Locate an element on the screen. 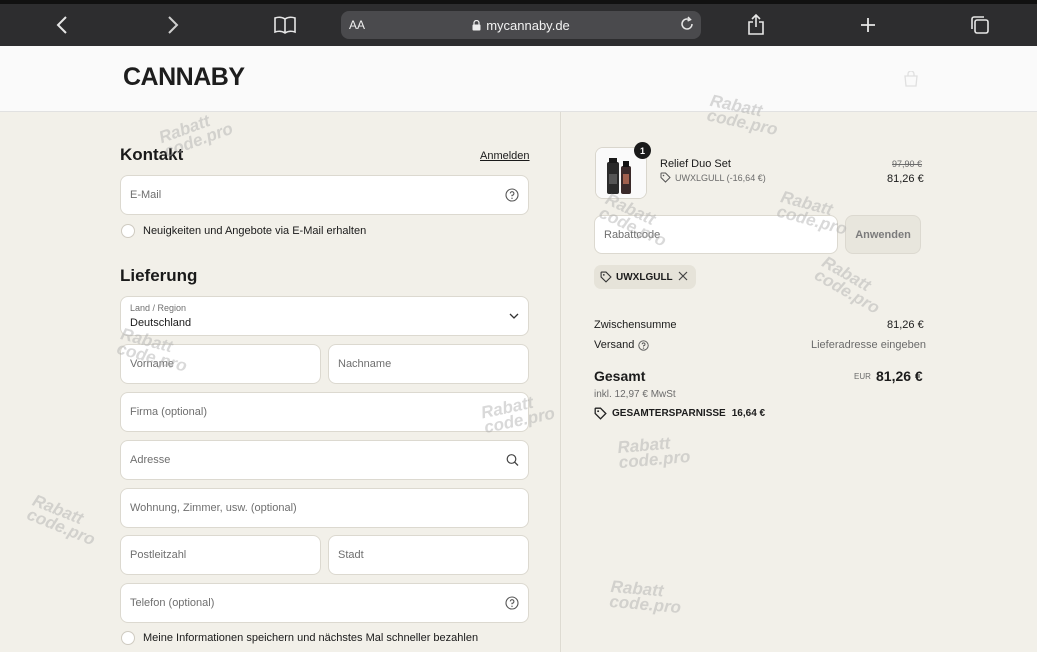 Image resolution: width=1037 pixels, height=652 pixels. address-placeholder: Adresse is located at coordinates (150, 460).